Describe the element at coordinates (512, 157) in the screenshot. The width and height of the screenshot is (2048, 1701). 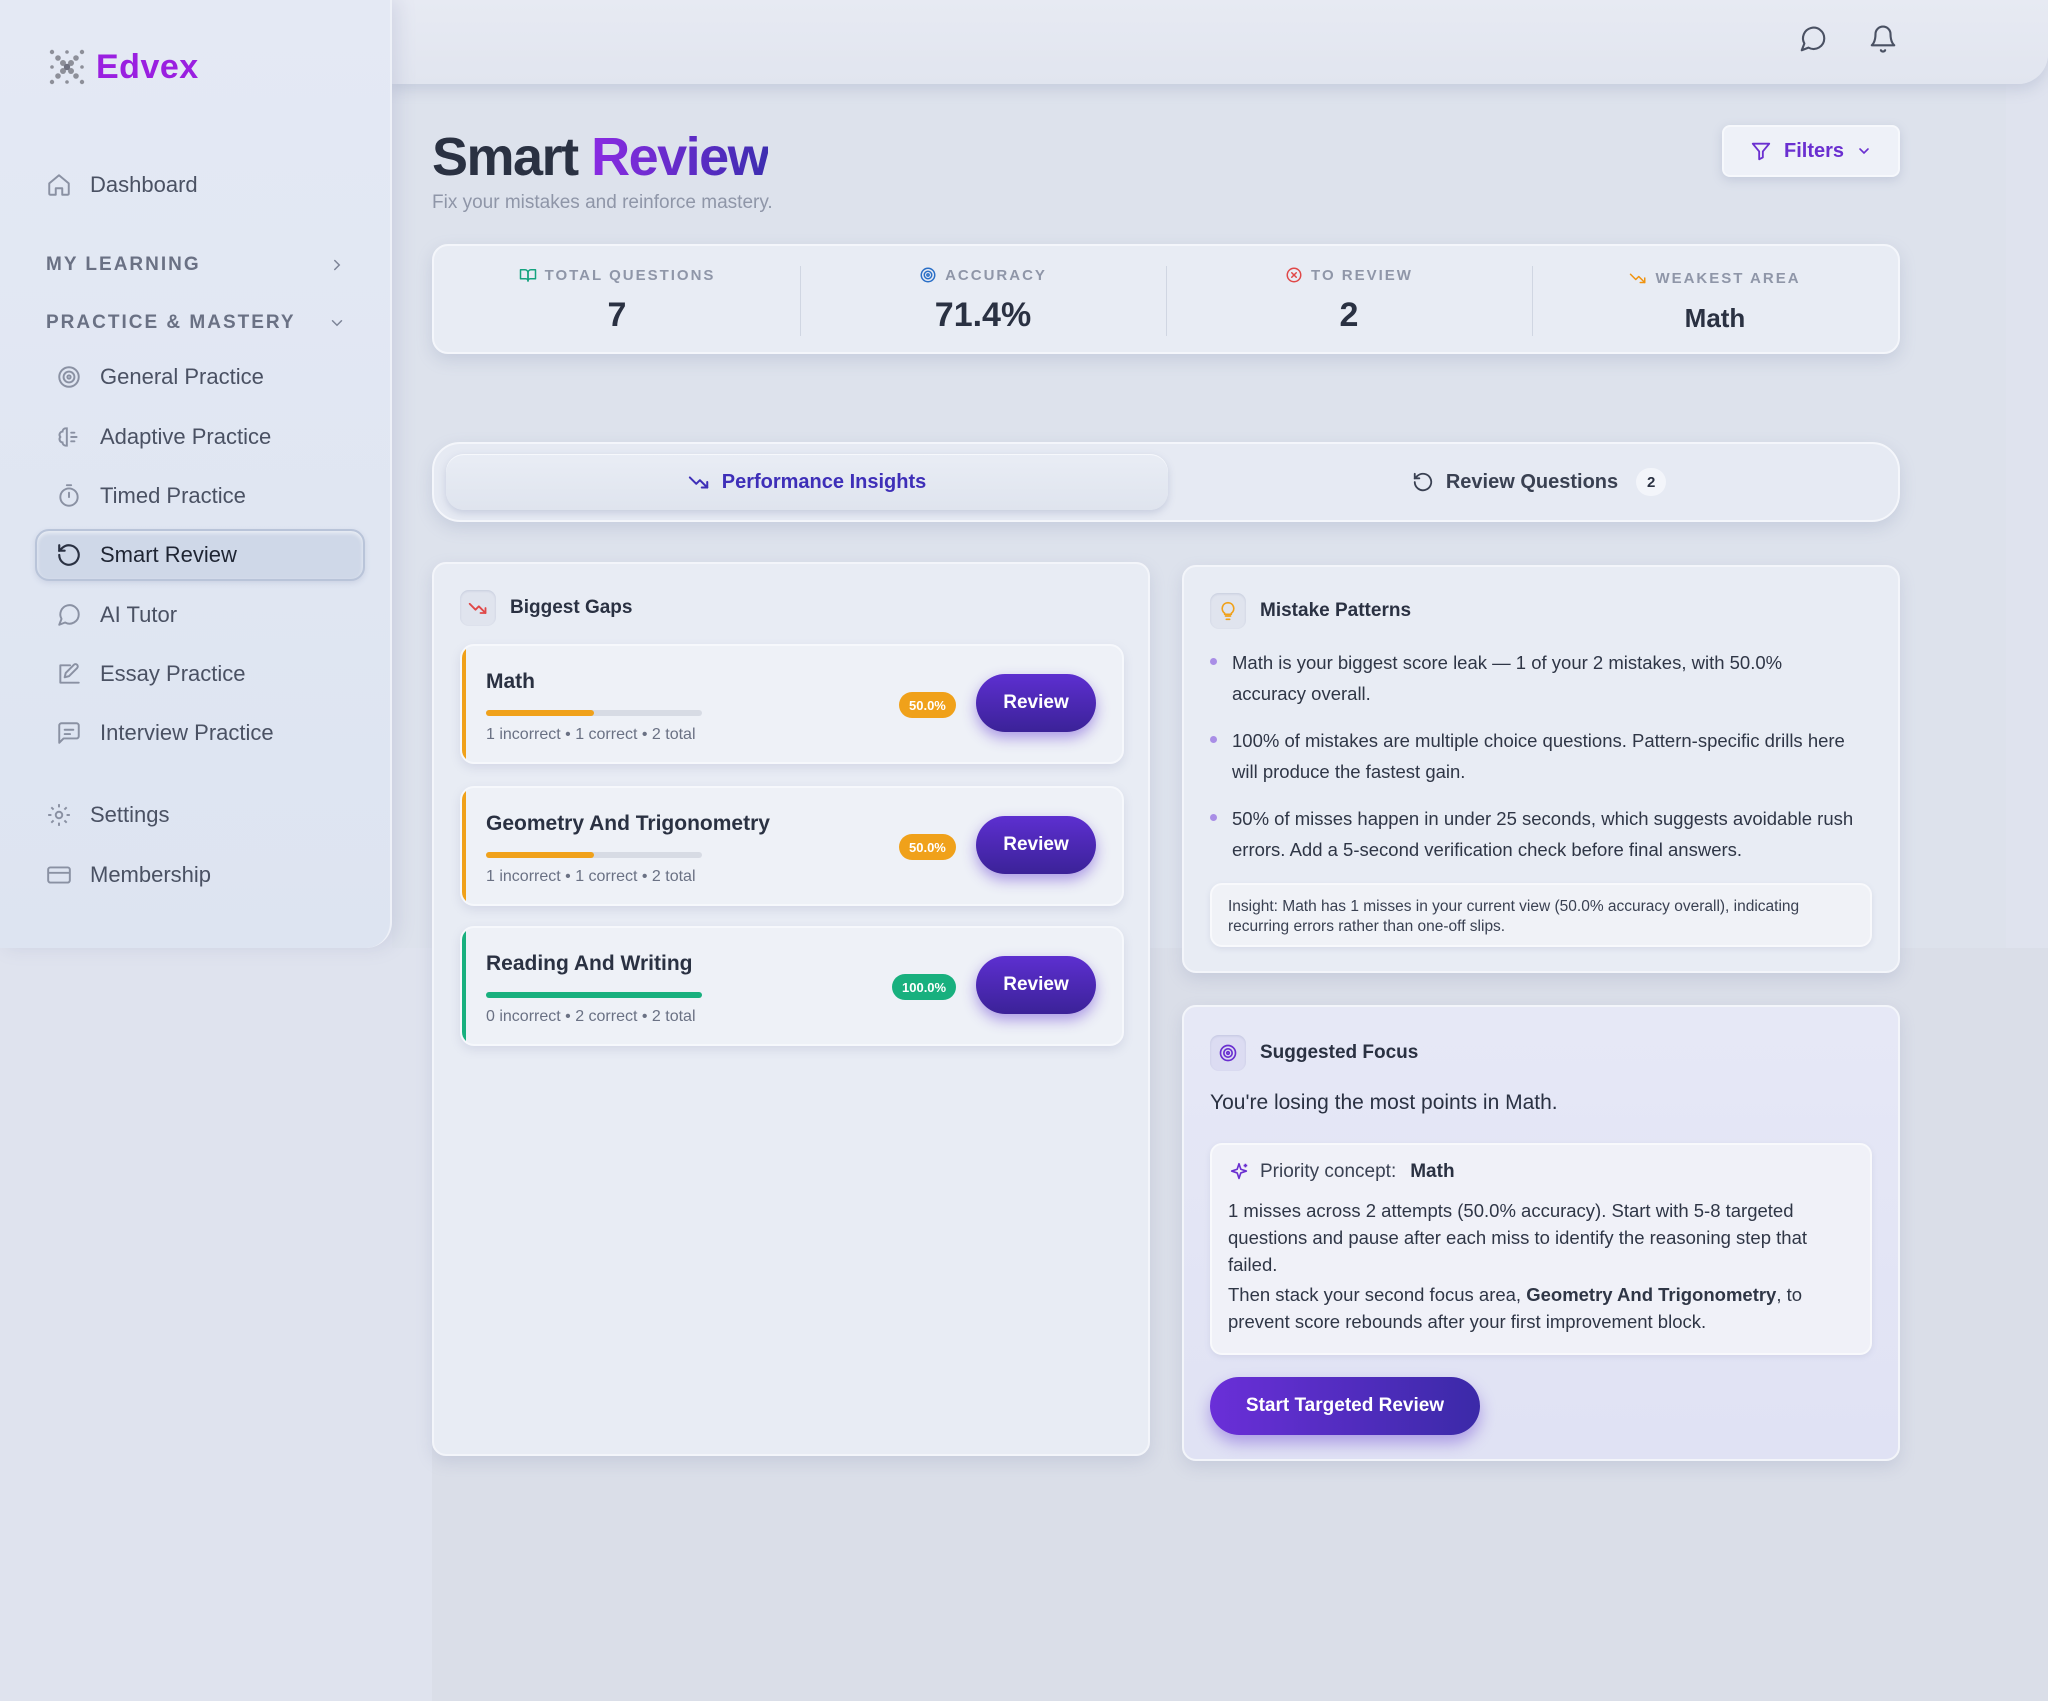
I see `title-part: Smart` at that location.